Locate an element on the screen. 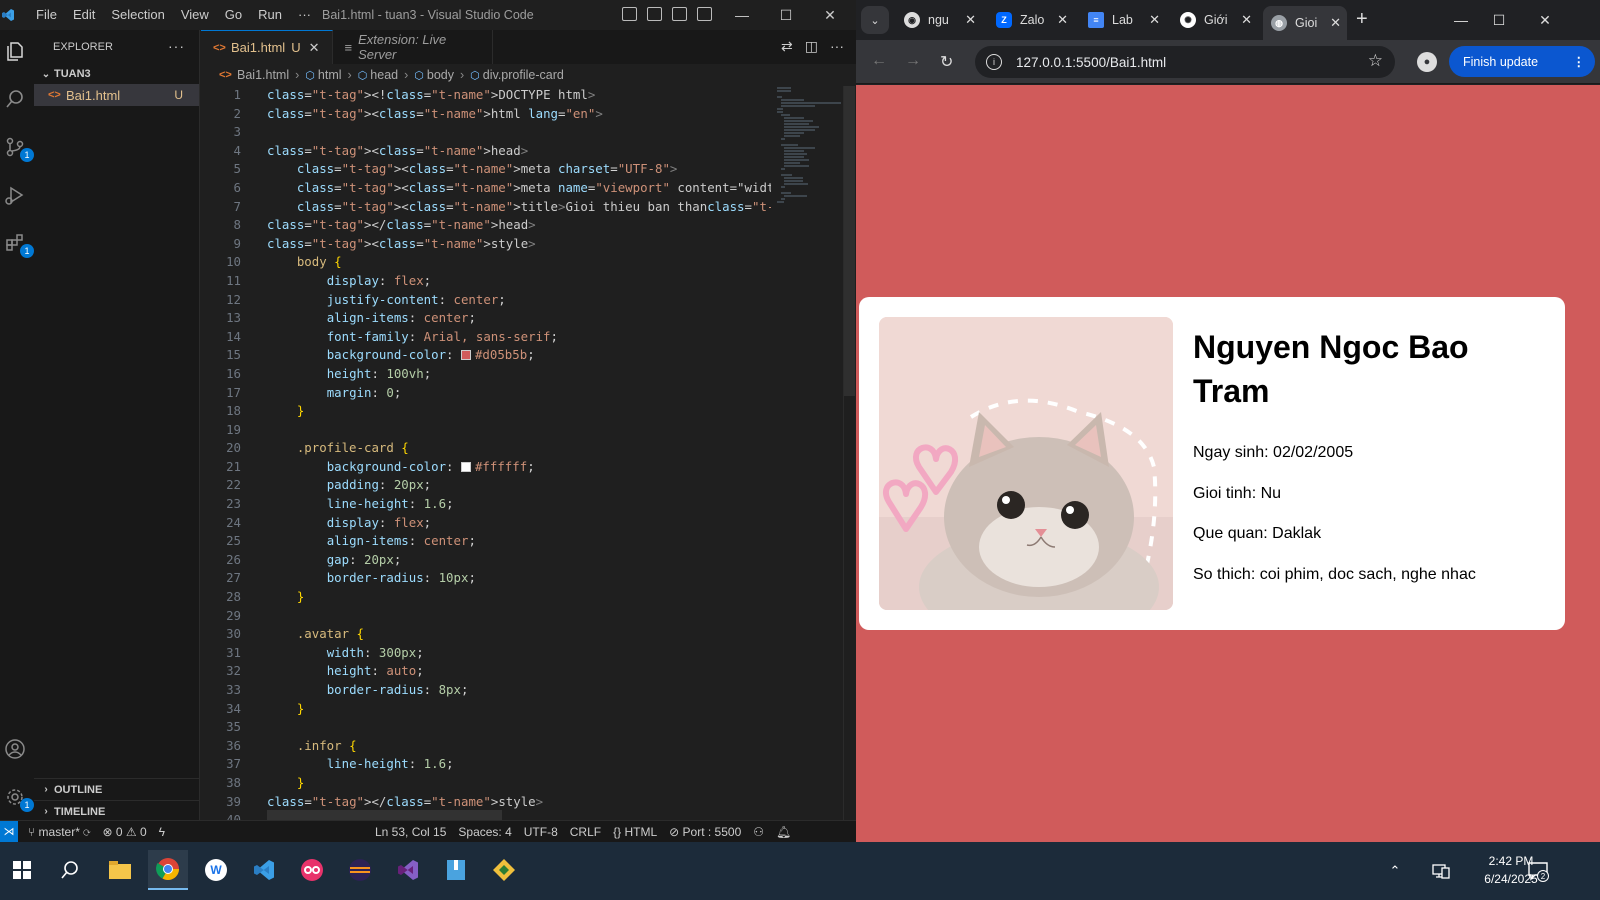 The width and height of the screenshot is (1600, 900). cursor-position: Ln 53, Col 15 is located at coordinates (410, 832).